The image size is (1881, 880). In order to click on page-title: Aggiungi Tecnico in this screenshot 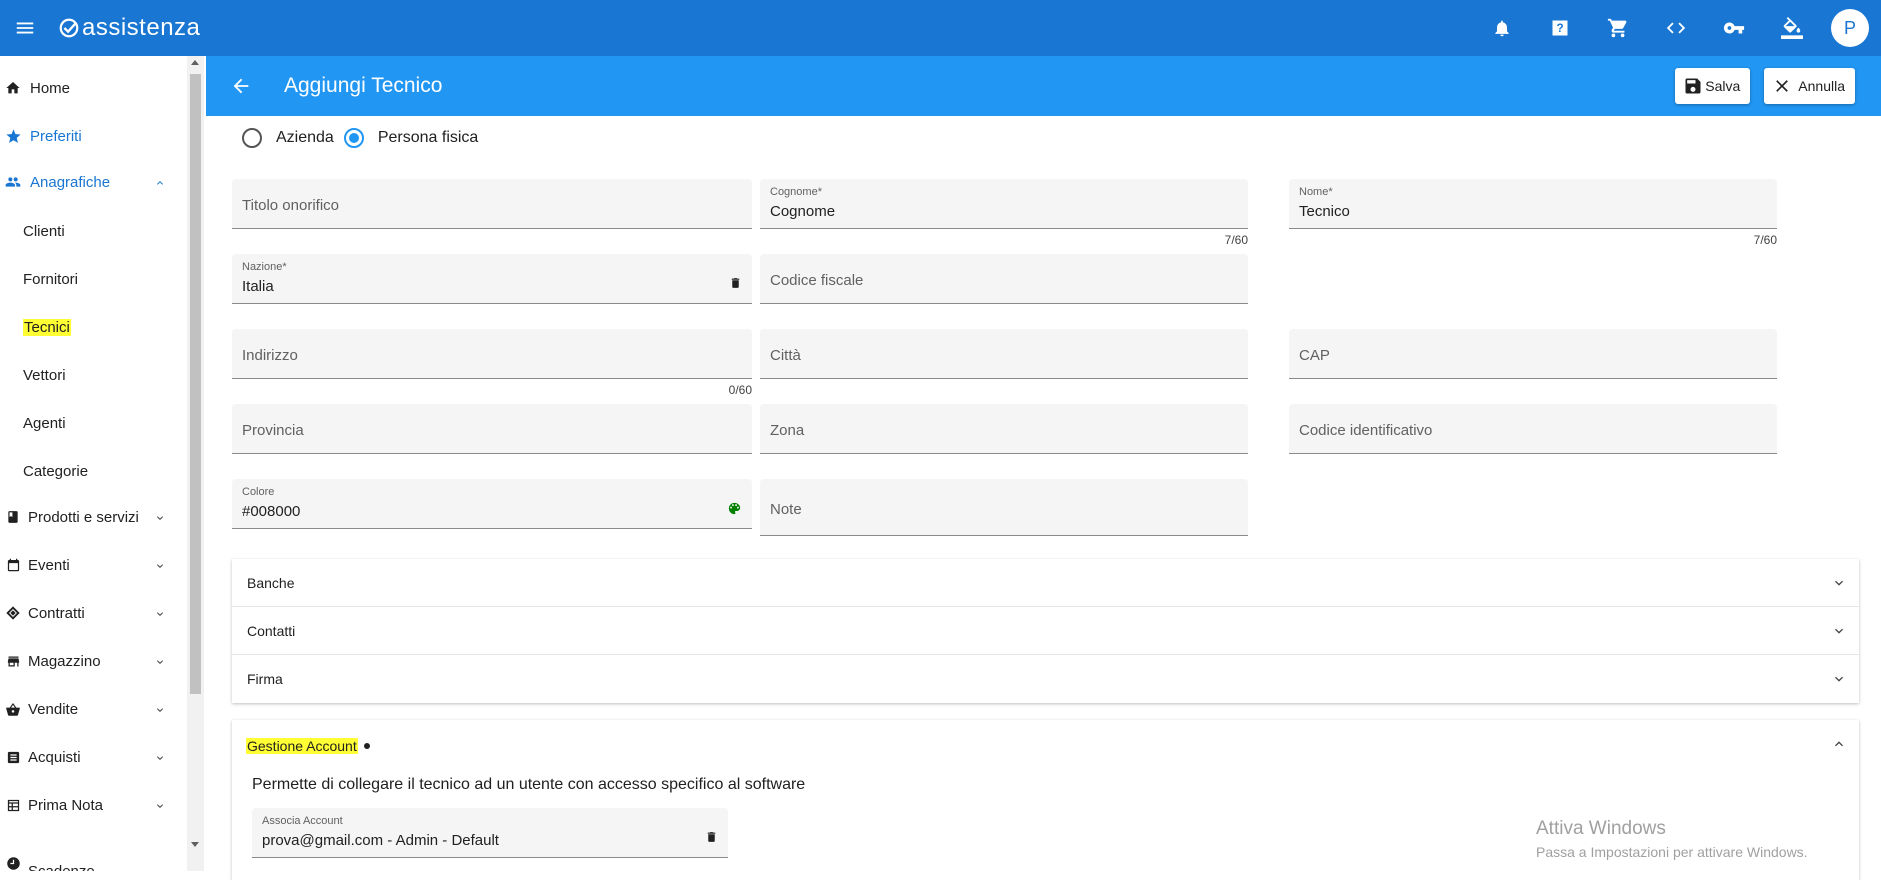, I will do `click(363, 85)`.